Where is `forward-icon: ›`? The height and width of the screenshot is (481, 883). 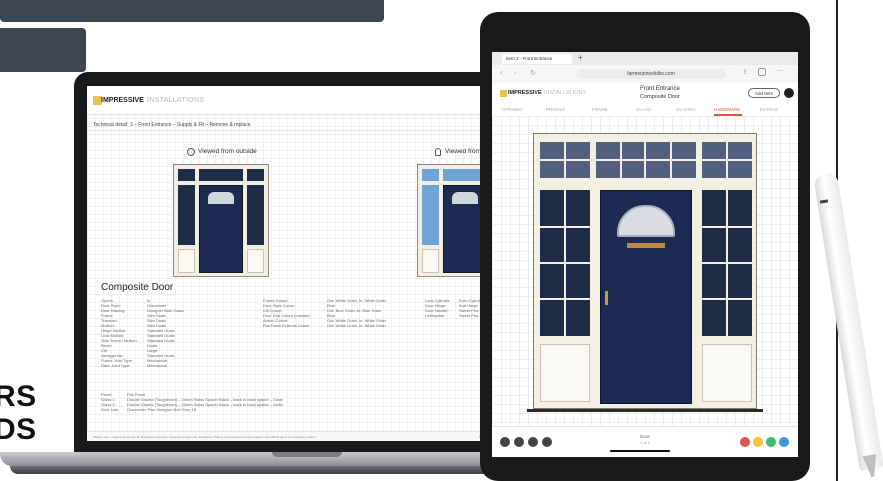 forward-icon: › is located at coordinates (515, 72).